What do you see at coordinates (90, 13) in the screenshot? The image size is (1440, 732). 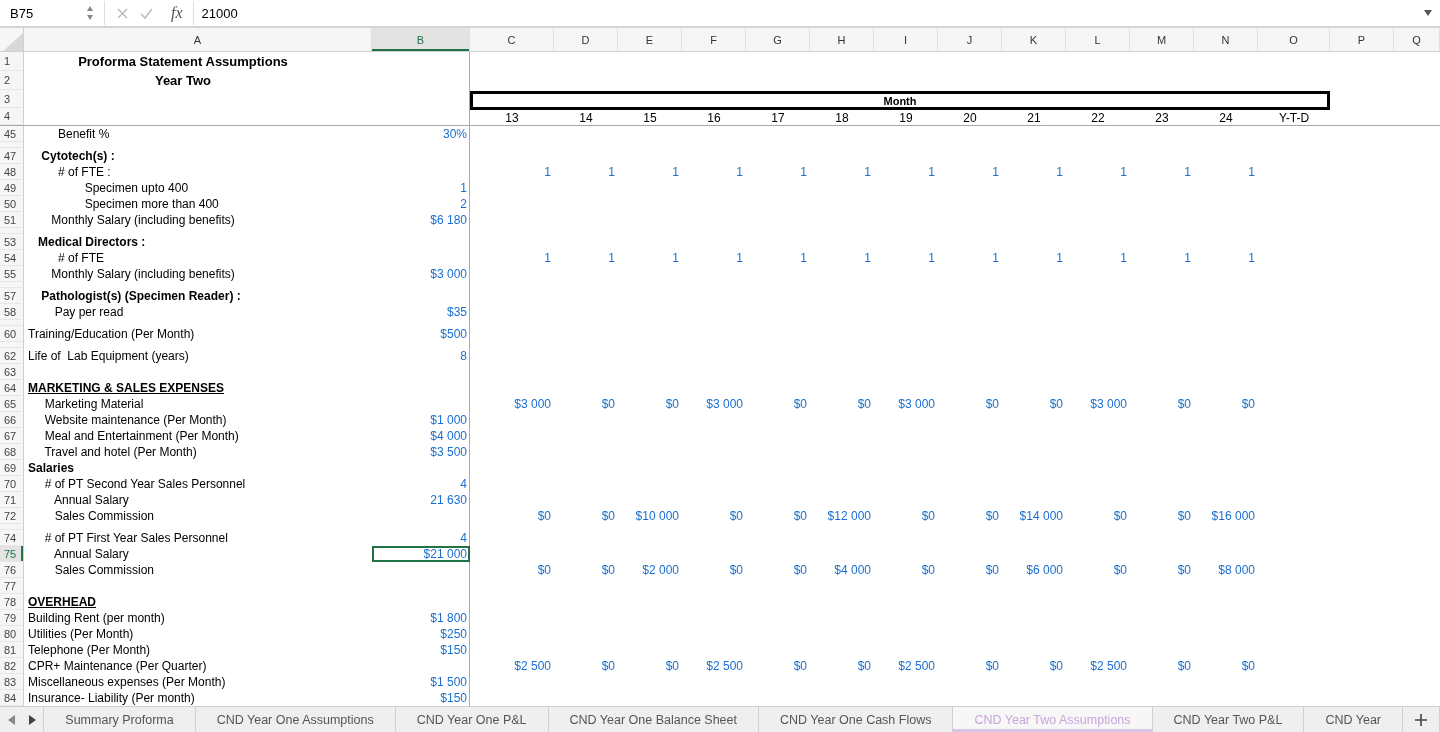 I see `stepper-icon` at bounding box center [90, 13].